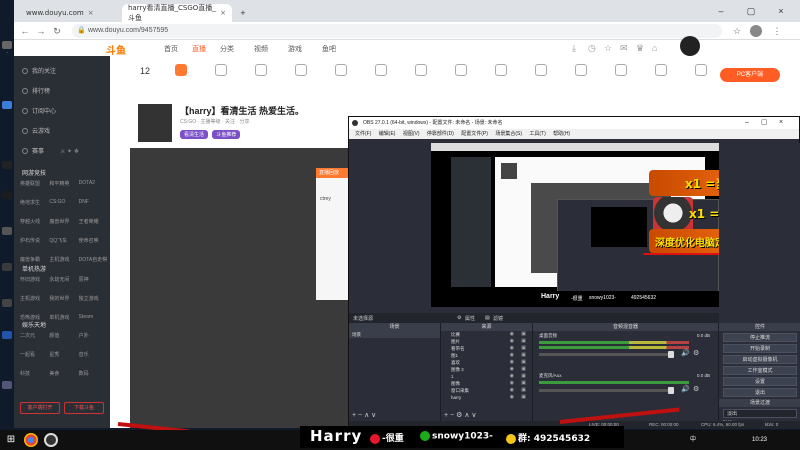 This screenshot has height=450, width=800. I want to click on obs-taskbar-icon, so click(51, 440).